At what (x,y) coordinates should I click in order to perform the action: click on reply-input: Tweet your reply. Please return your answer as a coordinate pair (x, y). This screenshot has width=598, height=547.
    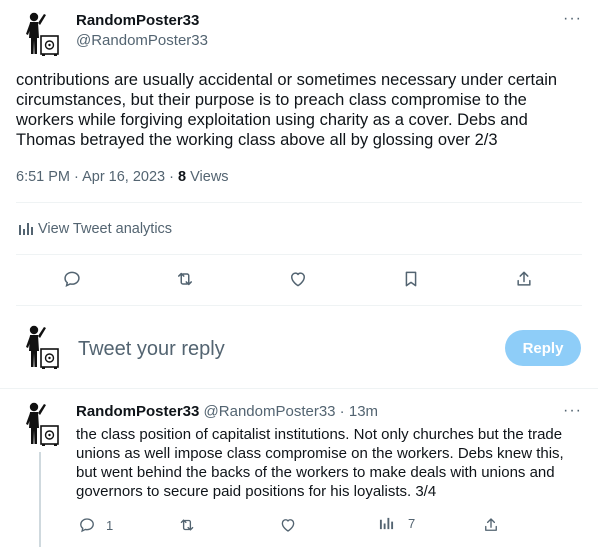
    Looking at the image, I should click on (151, 349).